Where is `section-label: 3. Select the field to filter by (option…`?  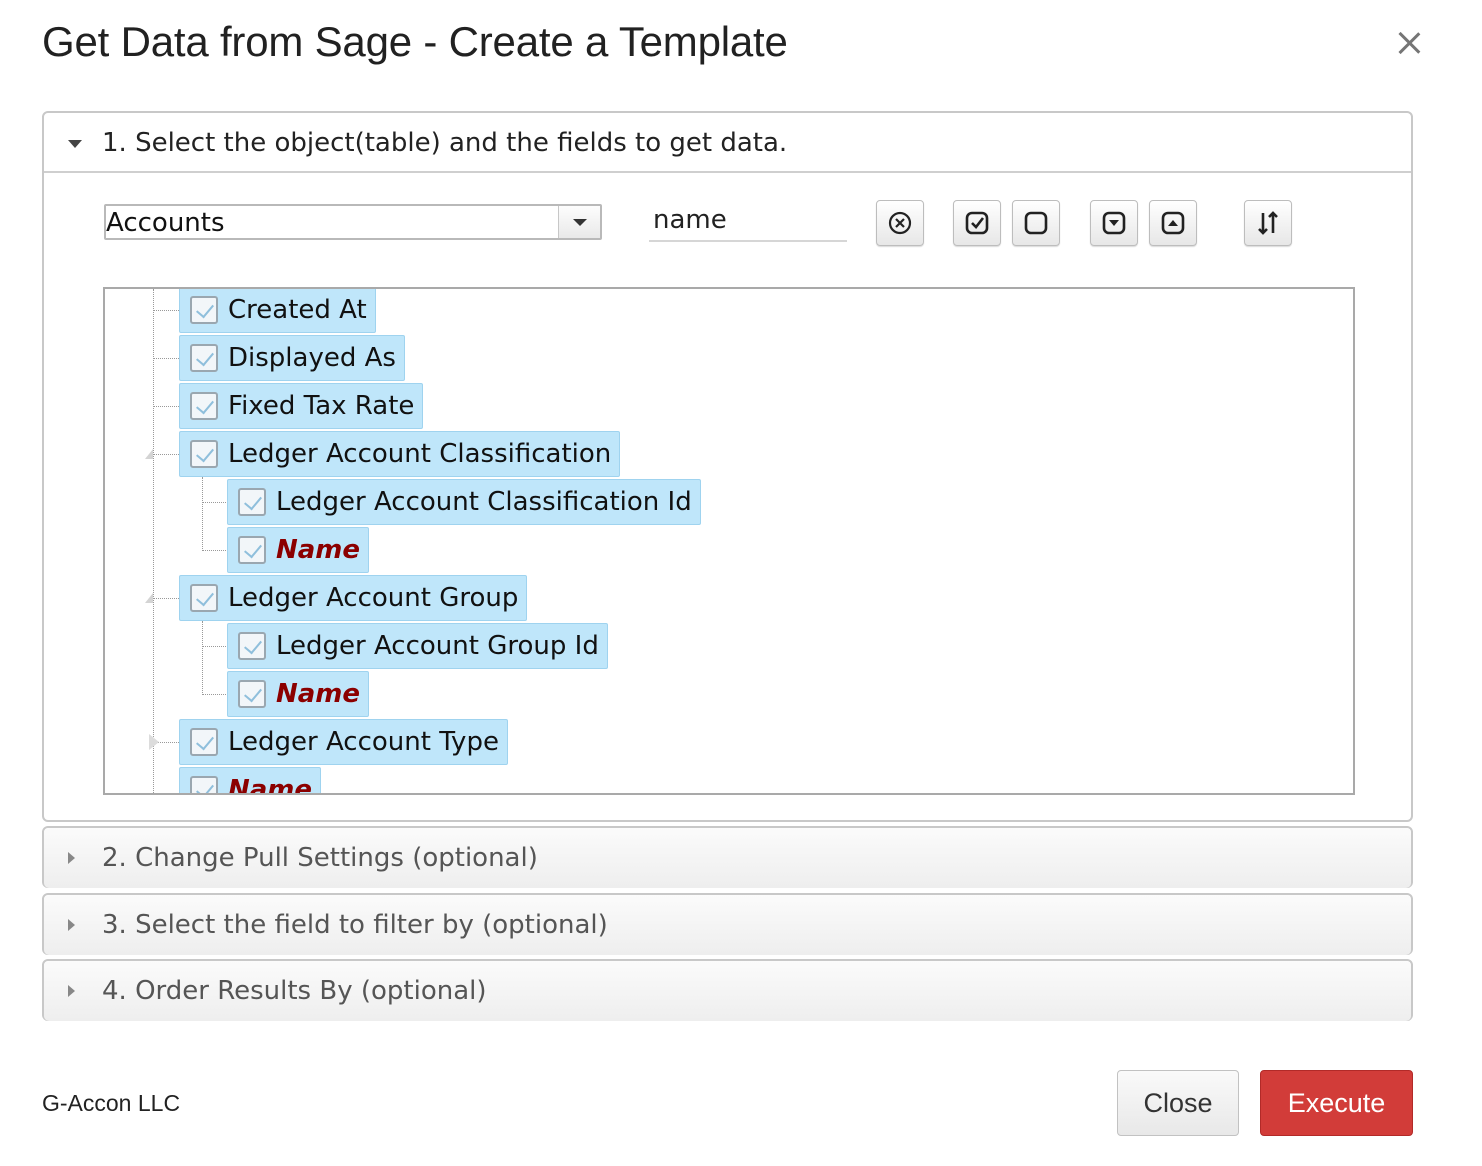
section-label: 3. Select the field to filter by (option… is located at coordinates (355, 925).